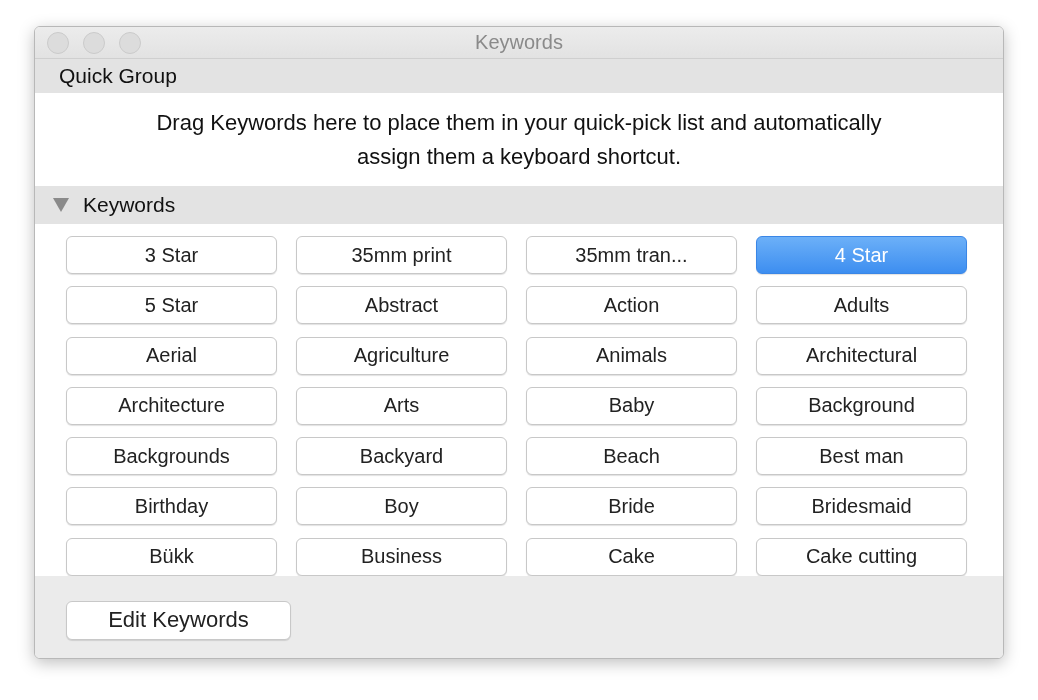  I want to click on keyword-button: 35mm print, so click(401, 255).